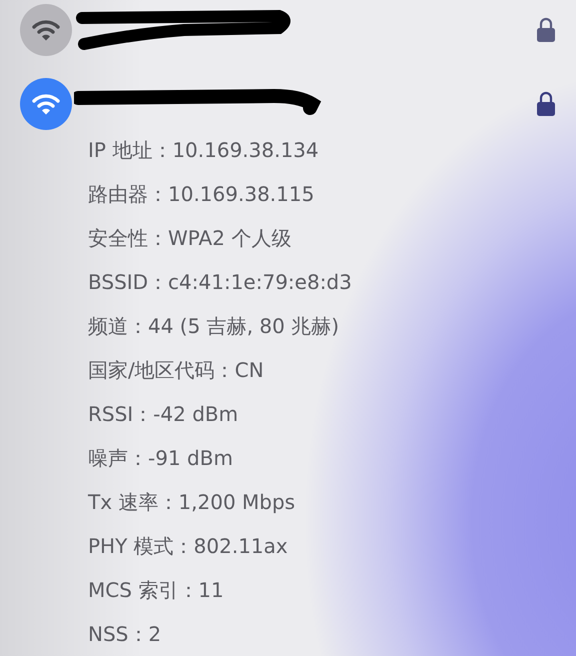 This screenshot has width=576, height=656. I want to click on detail-text: 噪声：-91 dBm, so click(161, 458).